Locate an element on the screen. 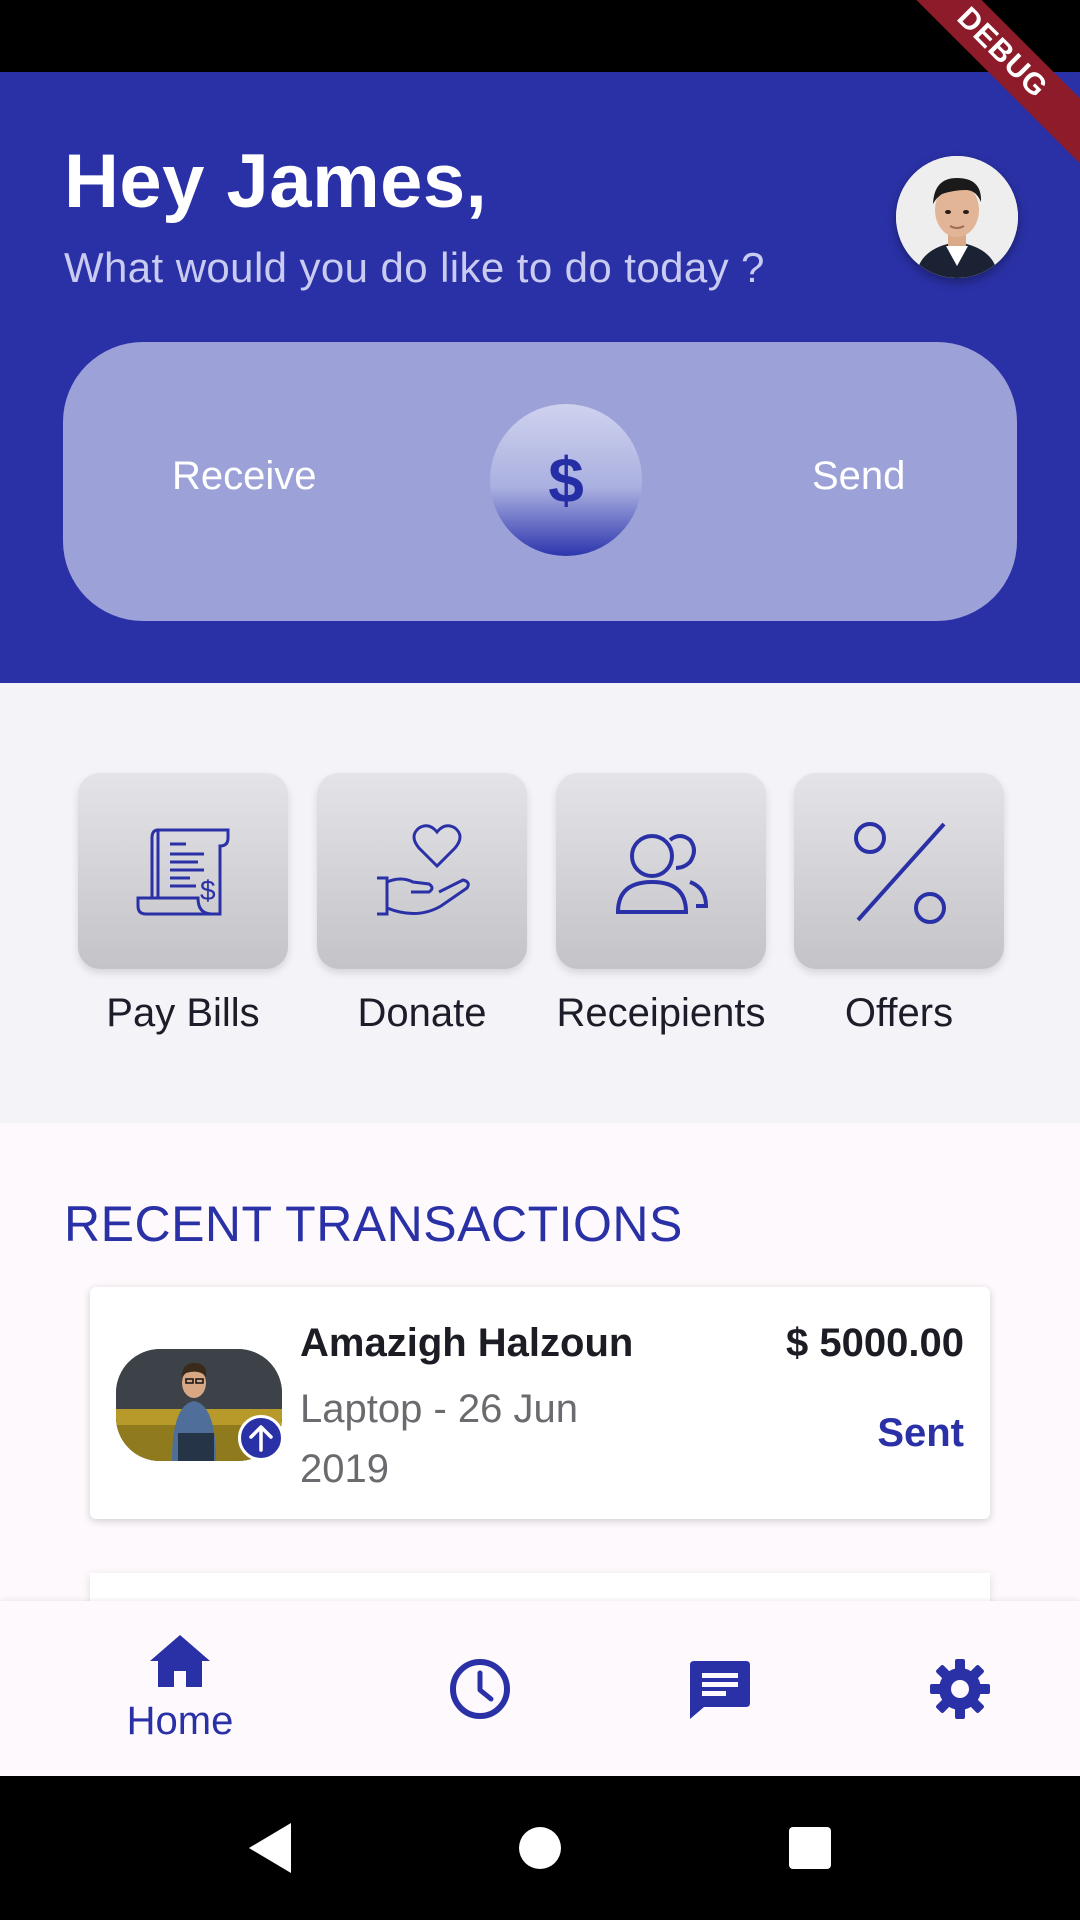 This screenshot has height=1920, width=1080. pay-bills-label: Pay Bills is located at coordinates (183, 1013).